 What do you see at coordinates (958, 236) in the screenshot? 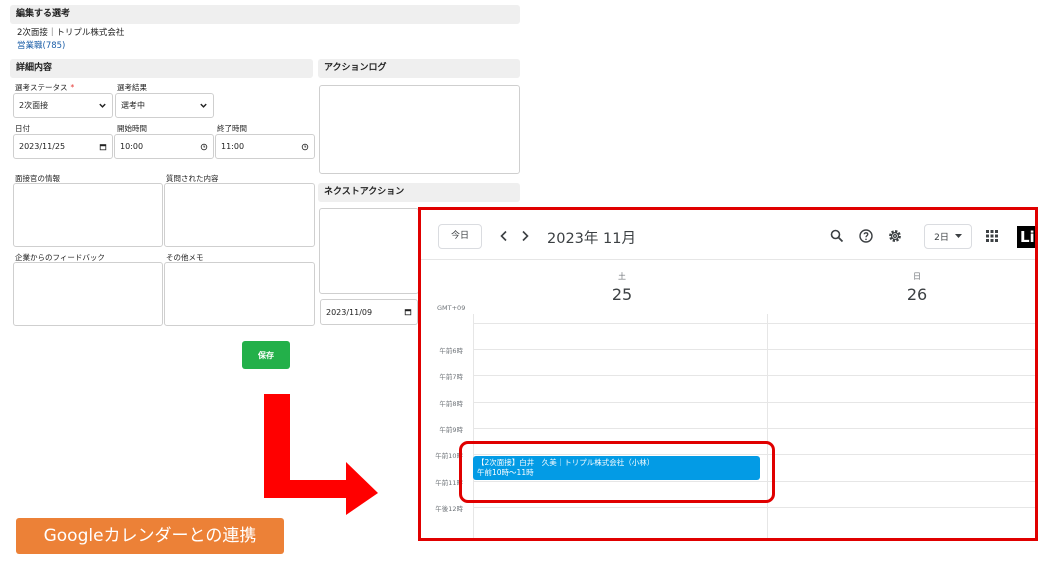
I see `caret-down-icon` at bounding box center [958, 236].